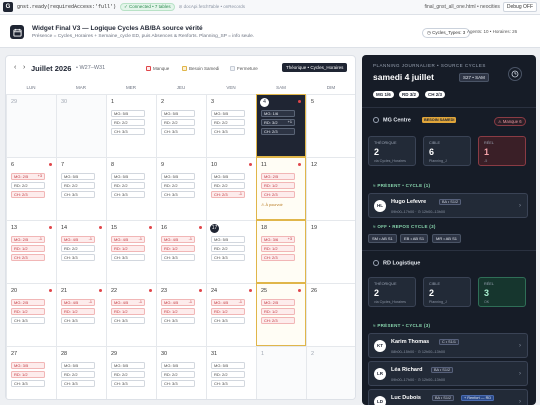  I want to click on calendar-day-cell: 14 MG: 4/5 -1 RD: 2/2 CH: 3/3, so click(81, 251).